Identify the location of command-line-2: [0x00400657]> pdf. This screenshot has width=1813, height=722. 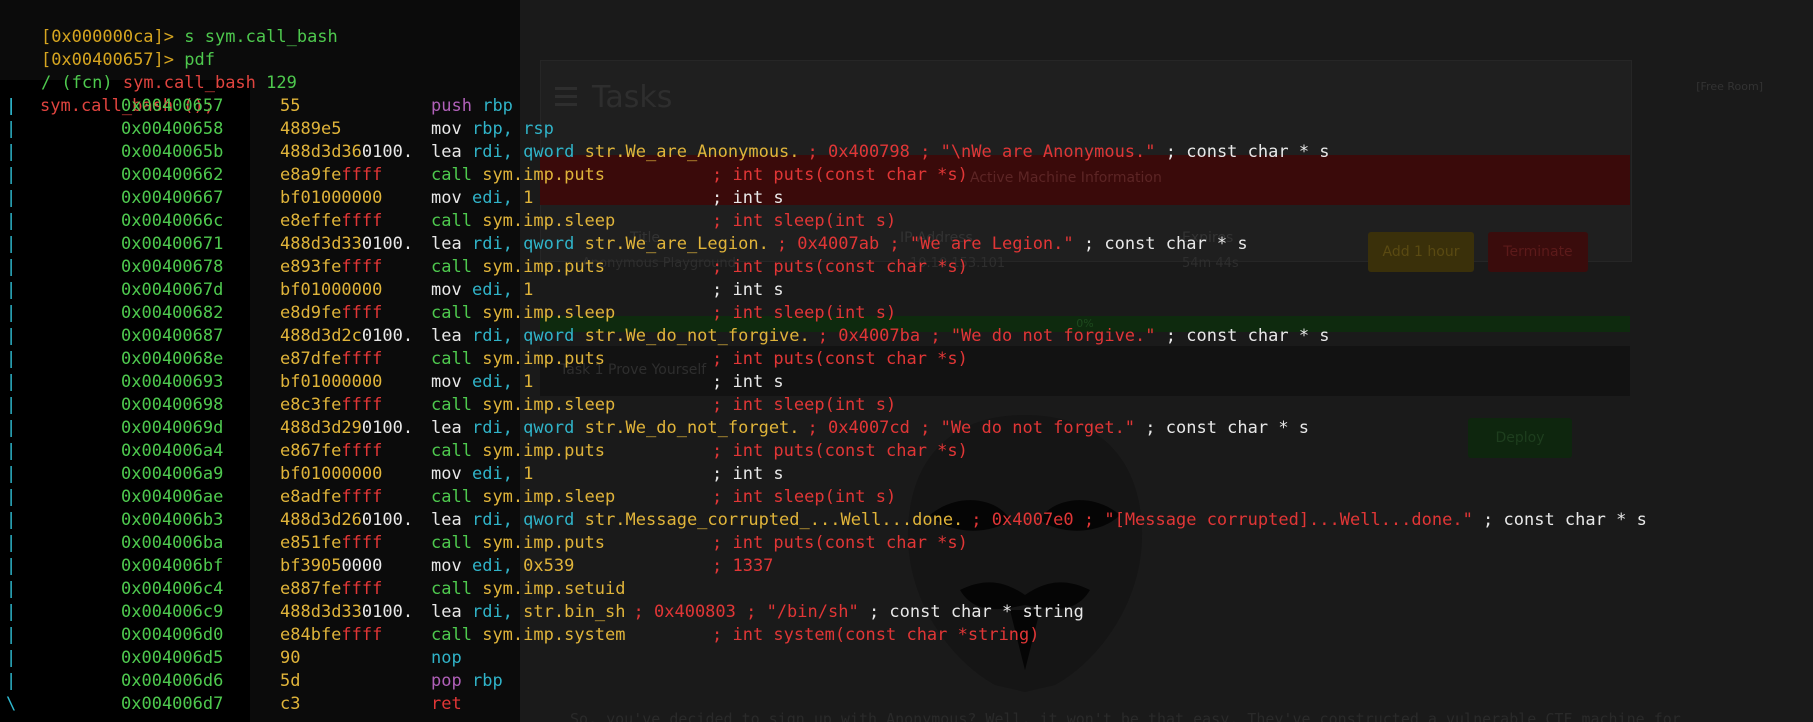
(107, 48).